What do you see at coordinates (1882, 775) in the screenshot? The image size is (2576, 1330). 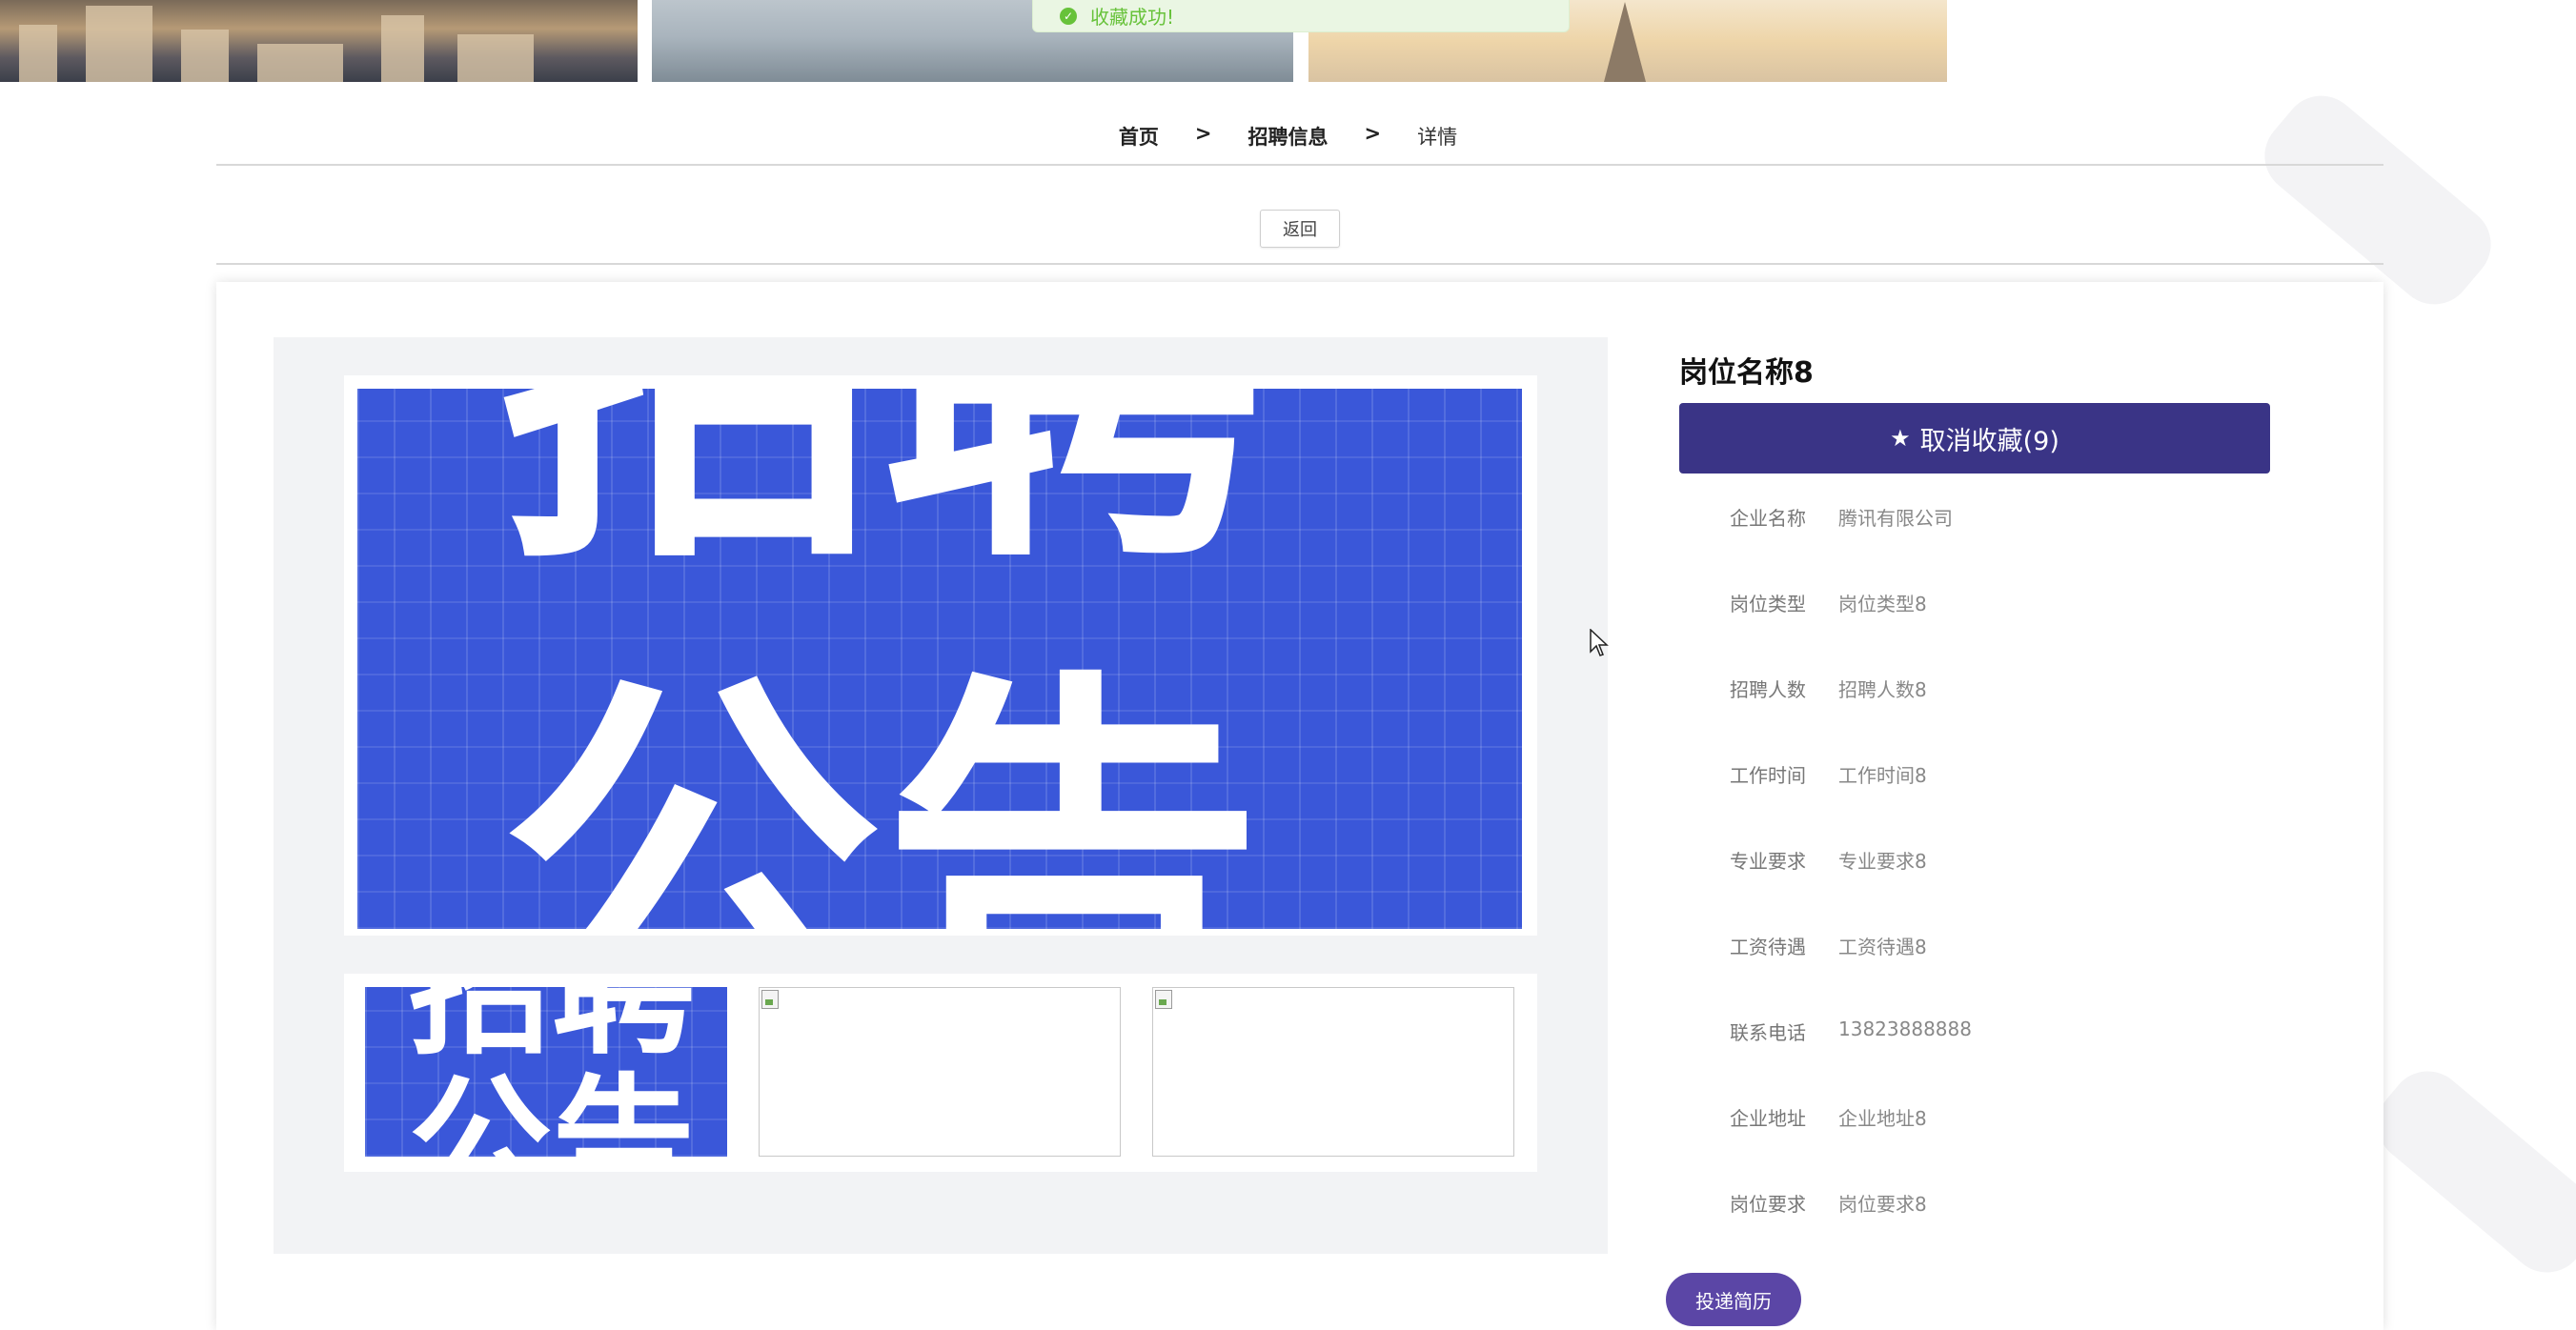 I see `info-value: 工作时间8` at bounding box center [1882, 775].